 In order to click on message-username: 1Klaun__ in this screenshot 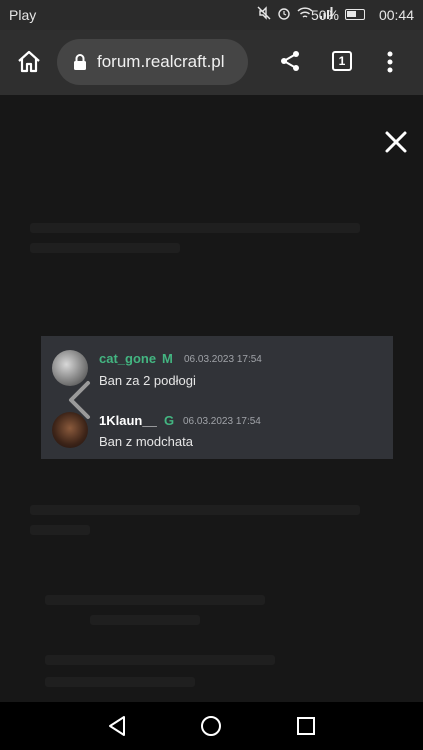, I will do `click(128, 420)`.